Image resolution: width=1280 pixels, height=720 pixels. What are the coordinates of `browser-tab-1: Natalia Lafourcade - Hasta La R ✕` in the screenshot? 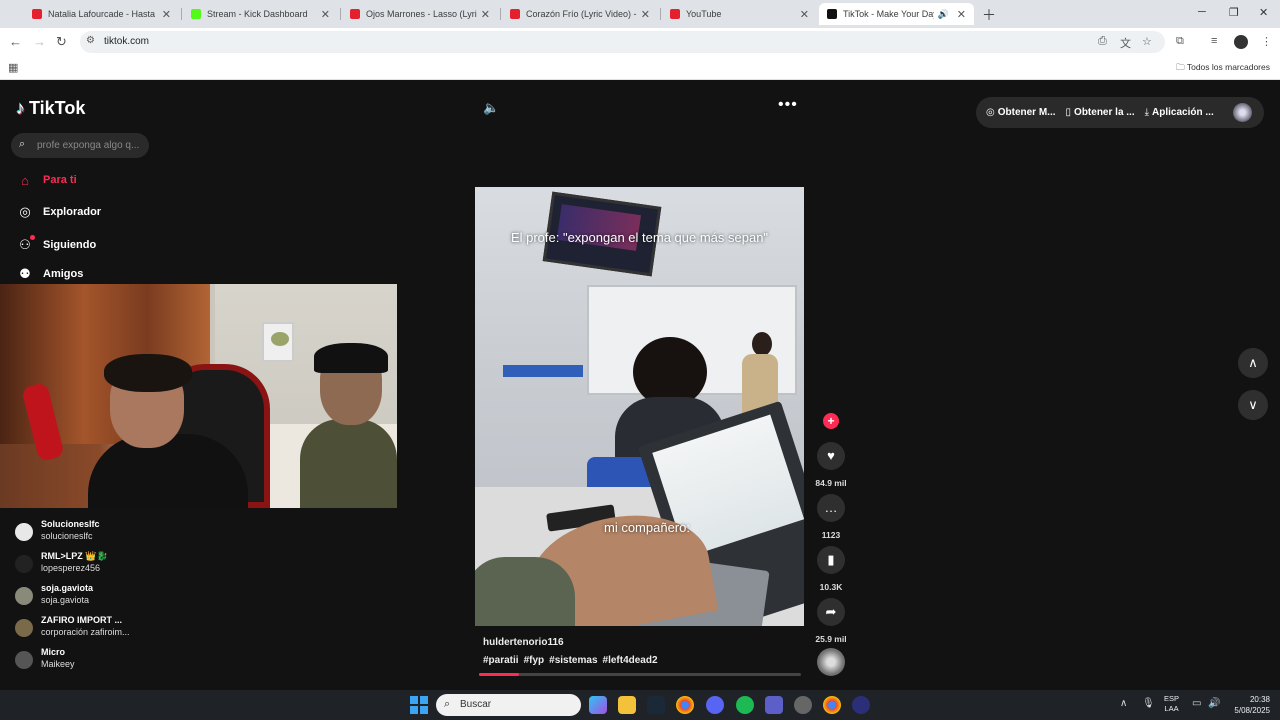 It's located at (101, 14).